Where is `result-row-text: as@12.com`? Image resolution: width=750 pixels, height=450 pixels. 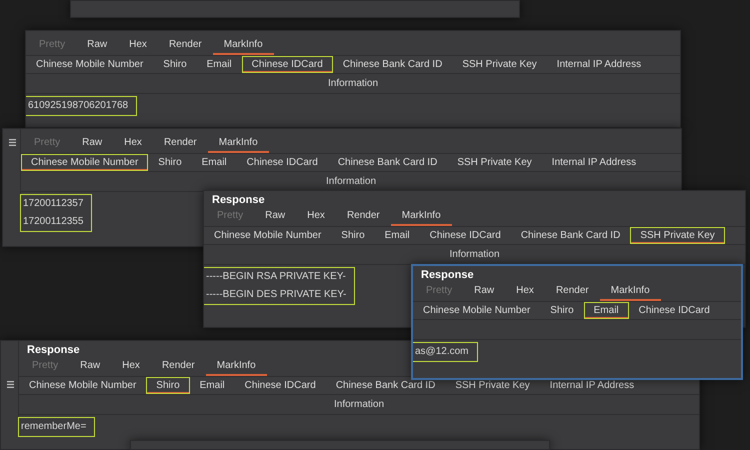
result-row-text: as@12.com is located at coordinates (442, 352).